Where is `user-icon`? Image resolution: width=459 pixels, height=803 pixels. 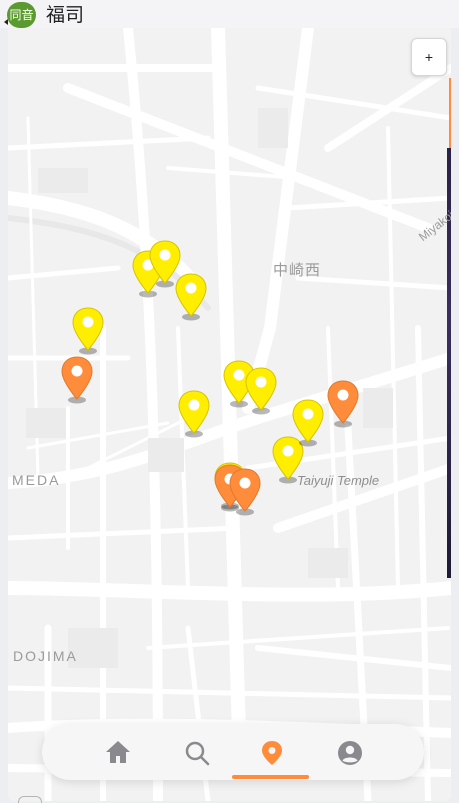
user-icon is located at coordinates (350, 753).